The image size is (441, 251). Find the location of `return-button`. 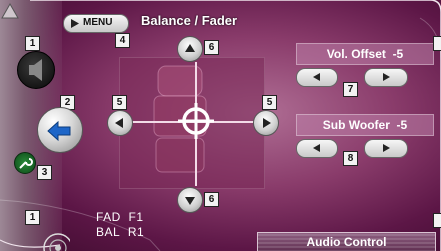

return-button is located at coordinates (60, 130).